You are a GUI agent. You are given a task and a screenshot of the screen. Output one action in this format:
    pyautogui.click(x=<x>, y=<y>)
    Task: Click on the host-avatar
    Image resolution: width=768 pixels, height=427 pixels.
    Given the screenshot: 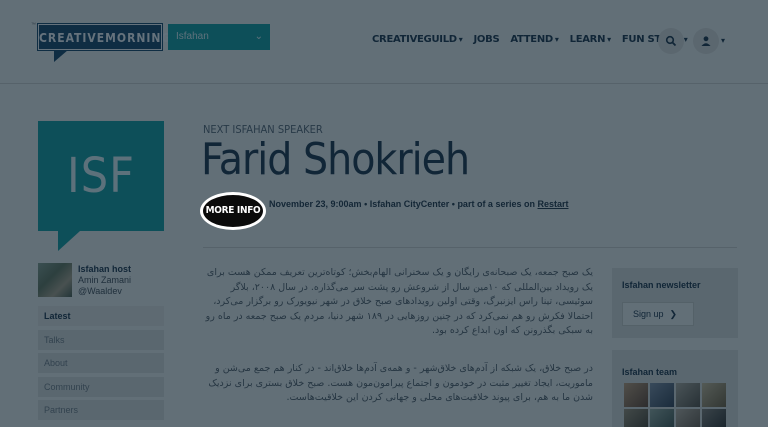 What is the action you would take?
    pyautogui.click(x=55, y=280)
    